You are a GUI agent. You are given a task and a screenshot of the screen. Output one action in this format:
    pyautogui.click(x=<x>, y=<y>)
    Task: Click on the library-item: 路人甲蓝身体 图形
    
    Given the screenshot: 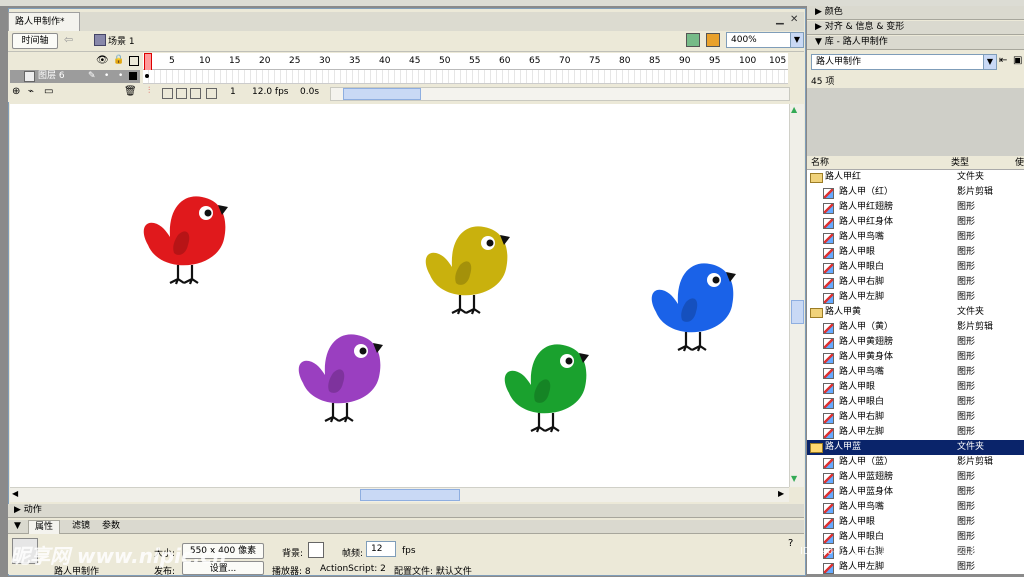 What is the action you would take?
    pyautogui.click(x=915, y=492)
    